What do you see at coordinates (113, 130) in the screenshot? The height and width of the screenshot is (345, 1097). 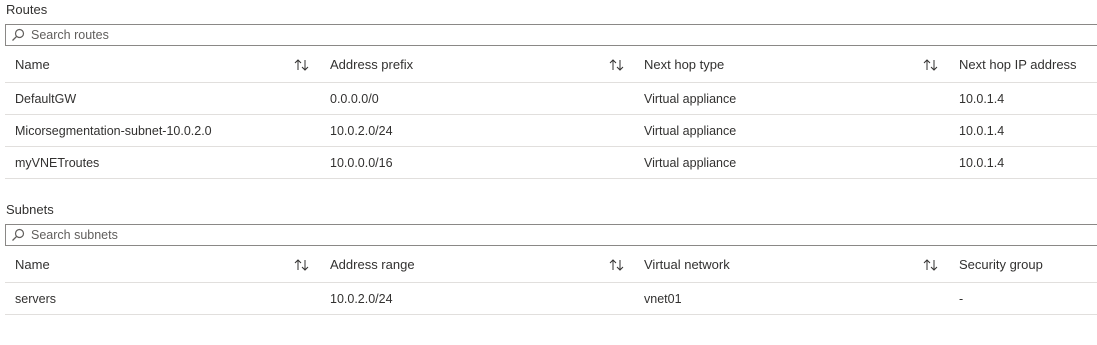 I see `route-name: Micorsegmentation-subnet-10.0.2.0` at bounding box center [113, 130].